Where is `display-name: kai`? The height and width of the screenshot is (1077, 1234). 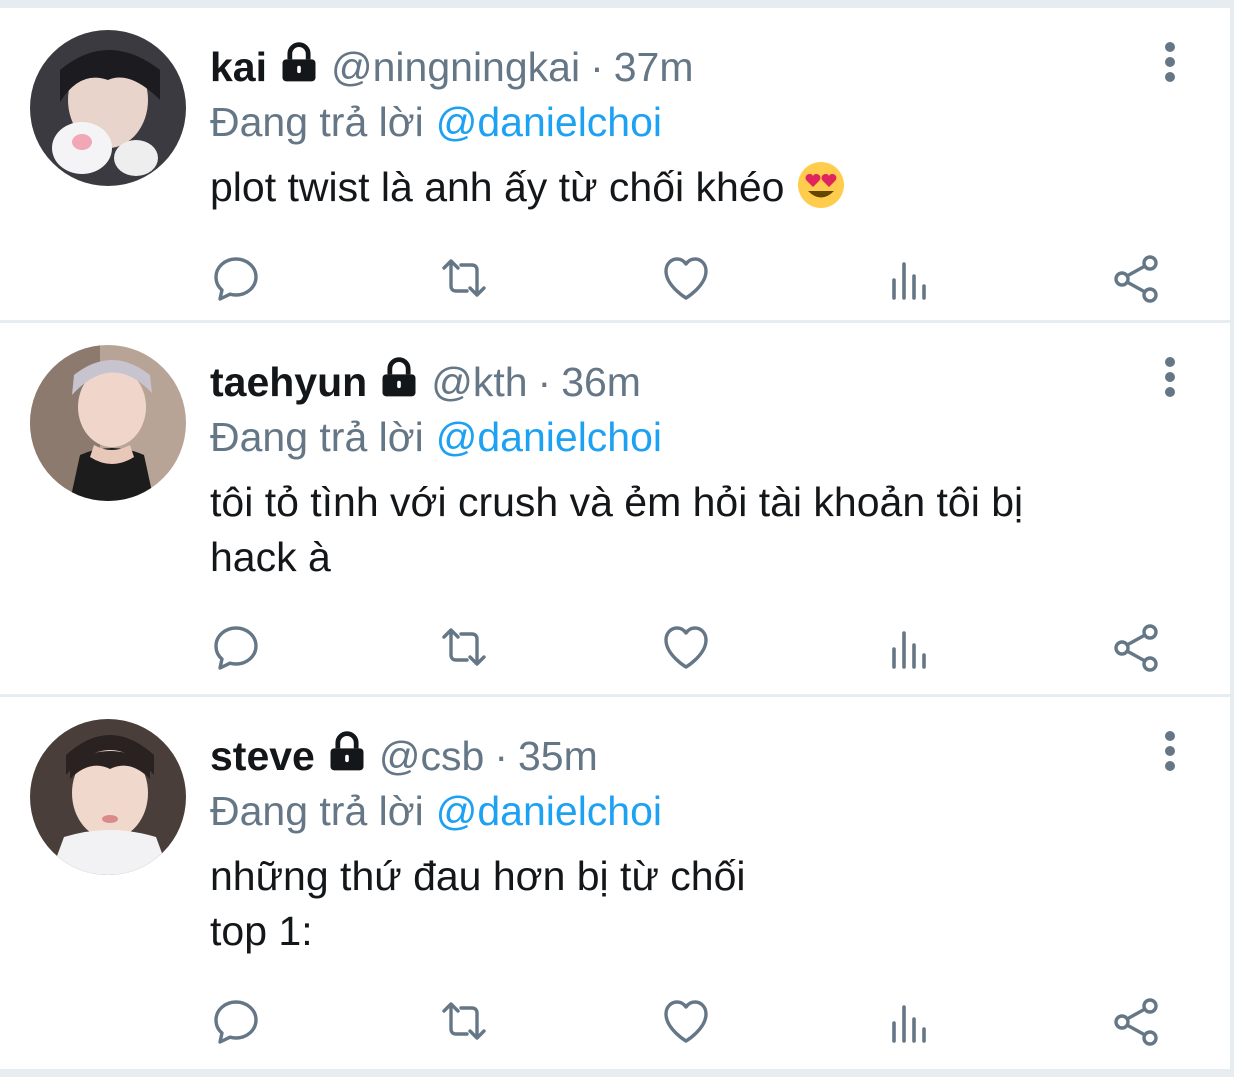 display-name: kai is located at coordinates (238, 67).